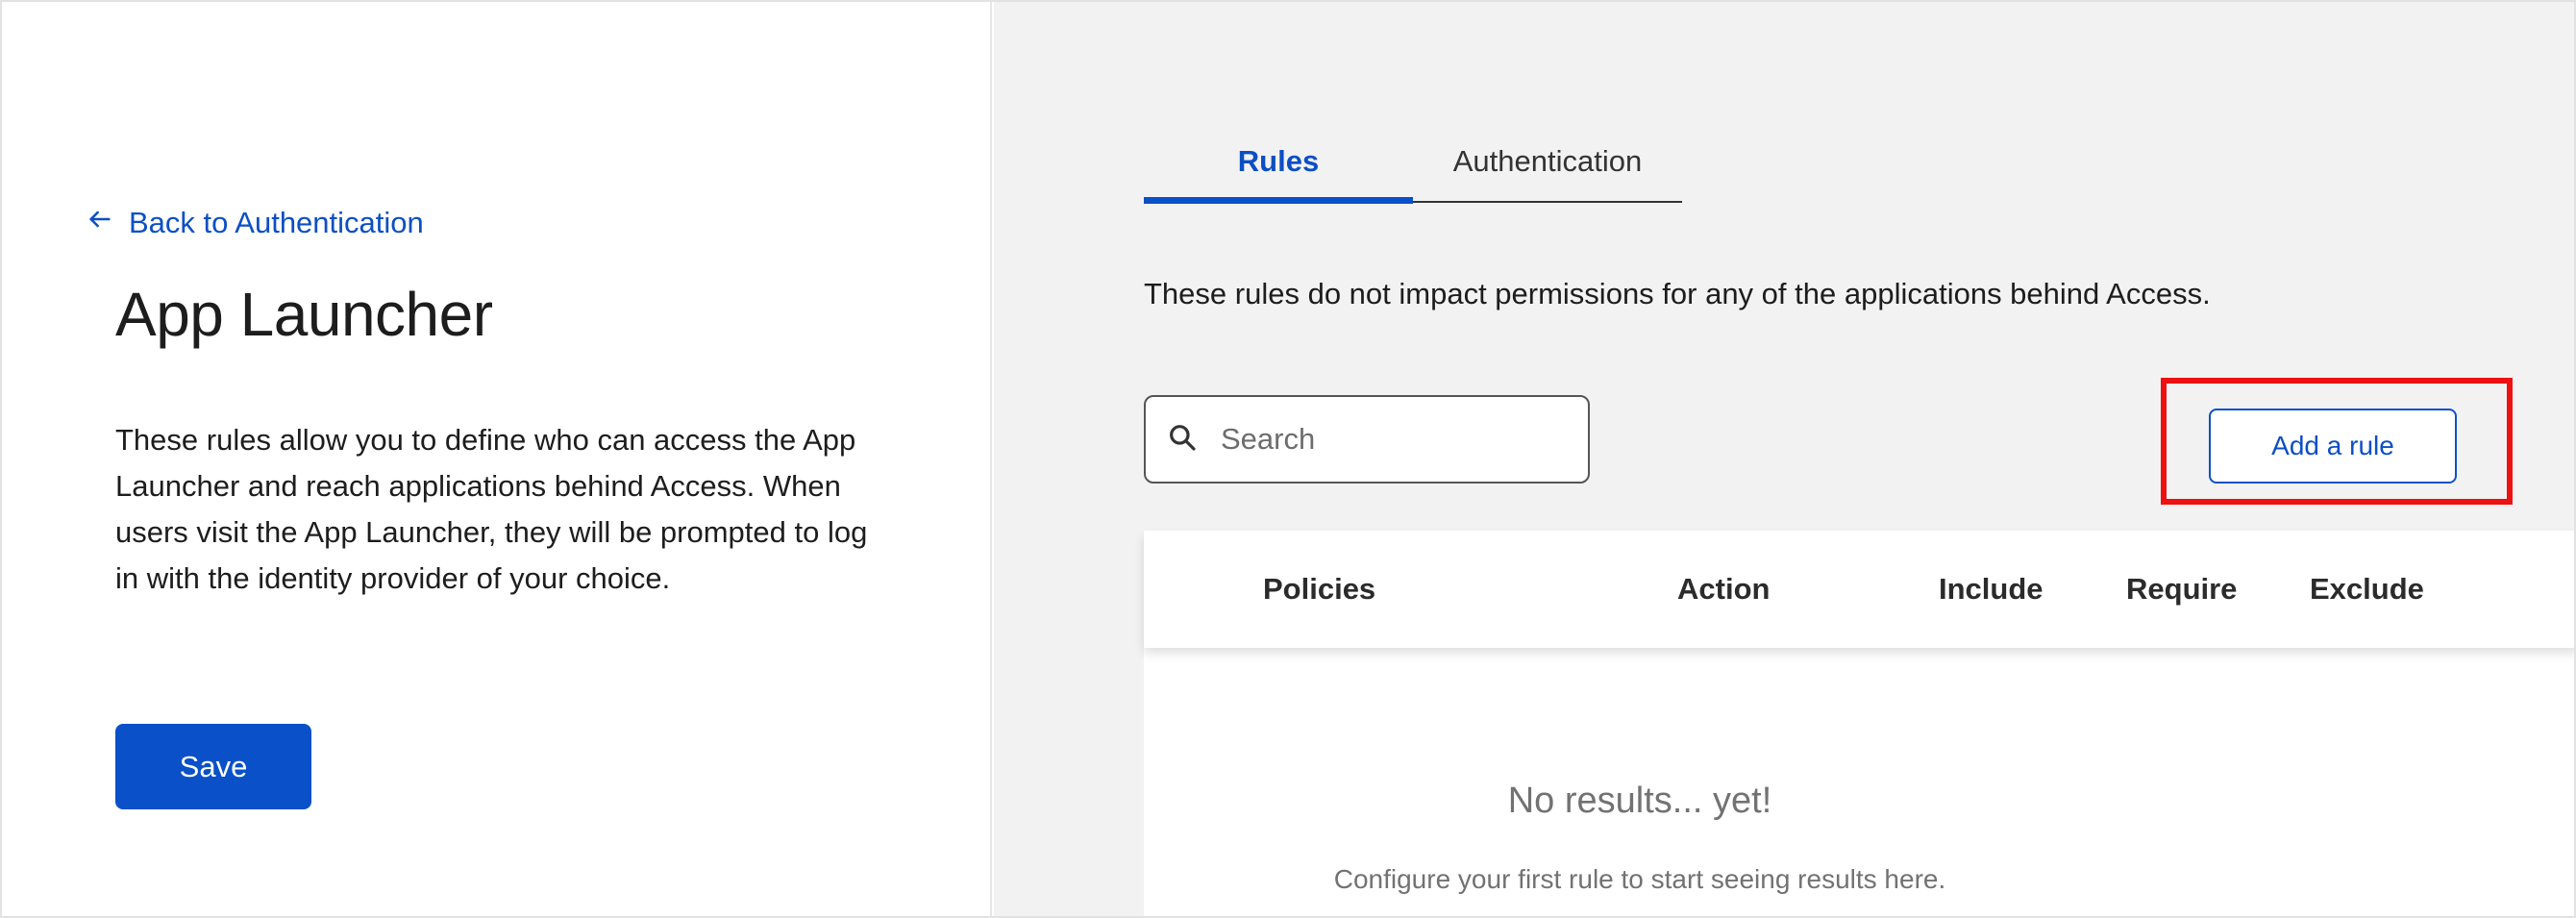 The image size is (2576, 918). What do you see at coordinates (1991, 589) in the screenshot?
I see `column-header-include: Include` at bounding box center [1991, 589].